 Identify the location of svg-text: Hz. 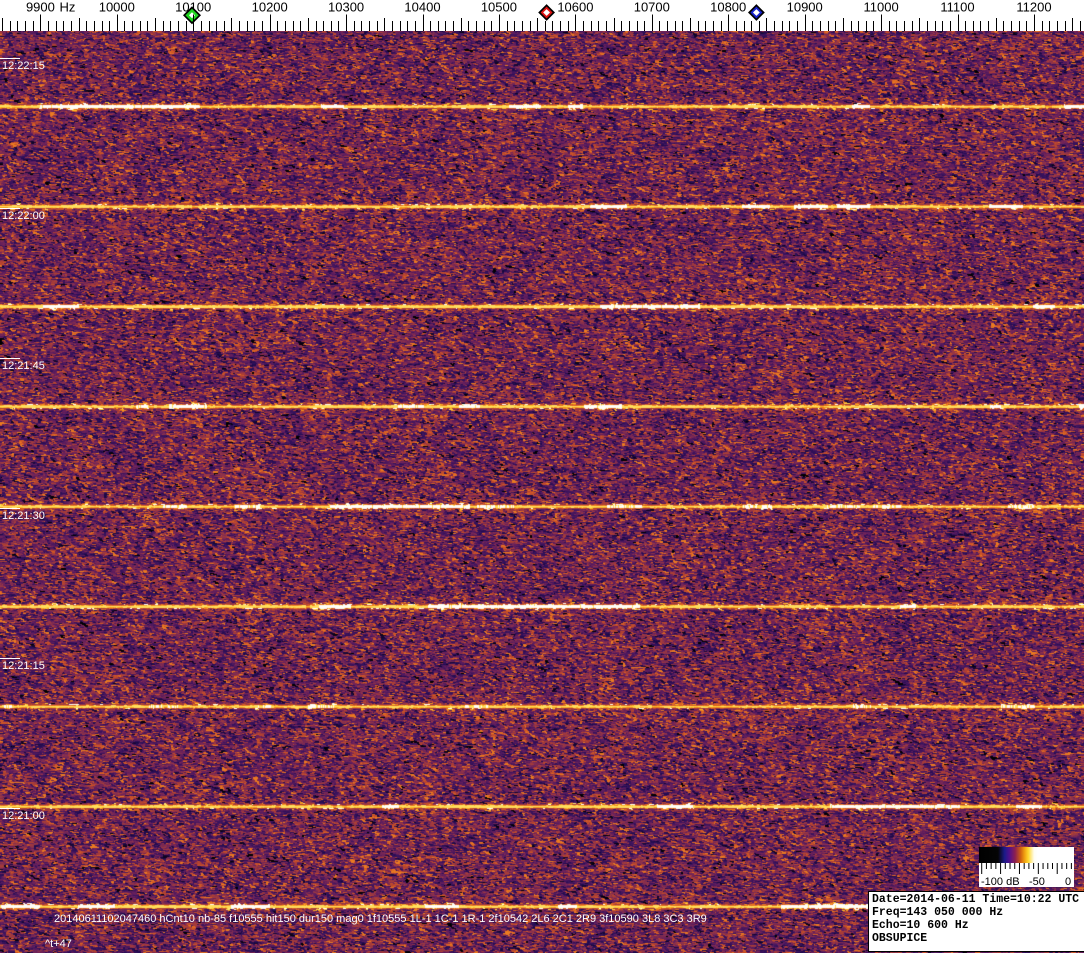
(68, 7).